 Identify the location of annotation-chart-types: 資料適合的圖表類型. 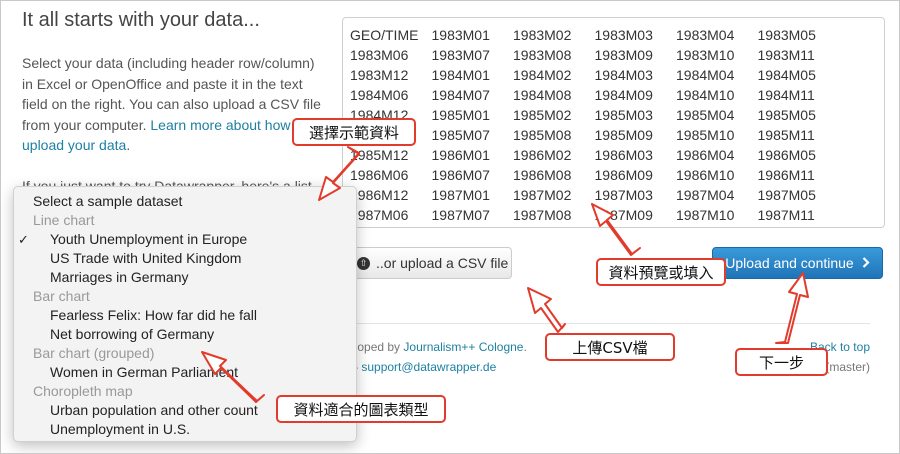
(361, 409).